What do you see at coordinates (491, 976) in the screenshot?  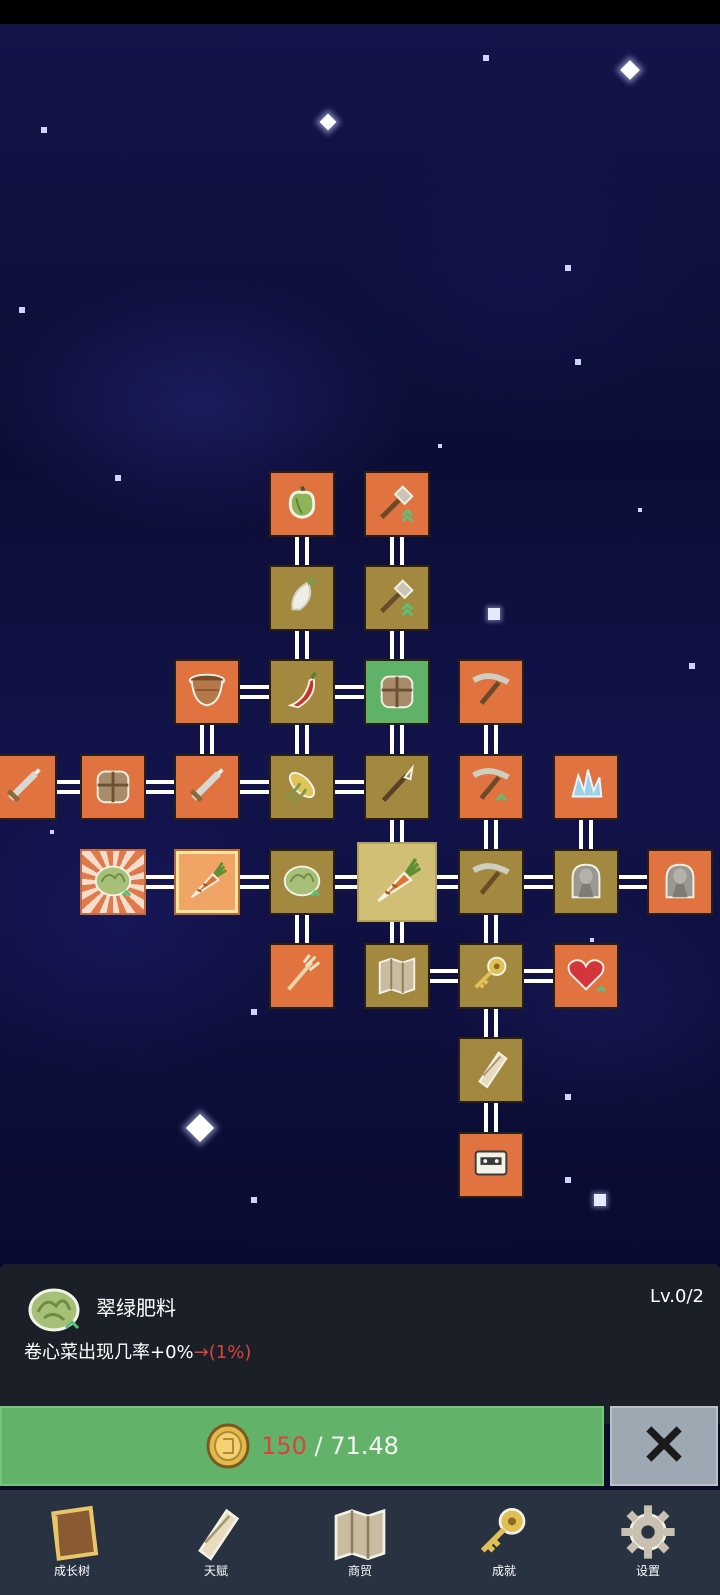 I see `skill-node-key` at bounding box center [491, 976].